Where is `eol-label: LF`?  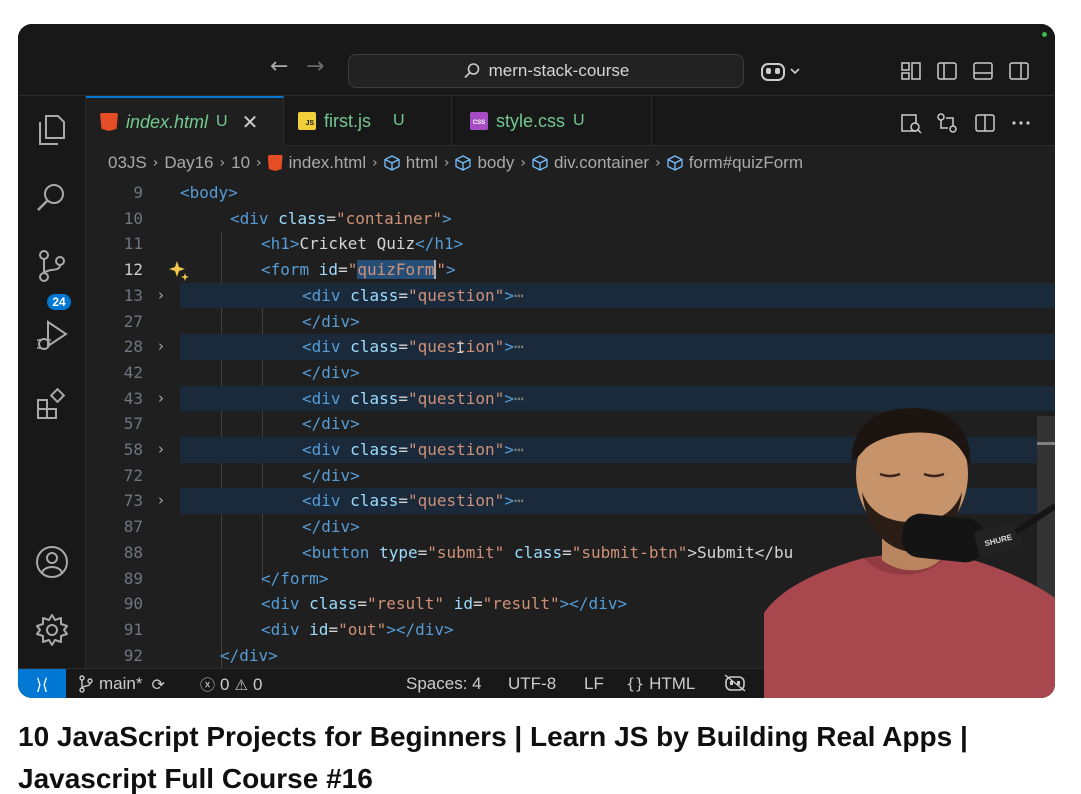 eol-label: LF is located at coordinates (594, 683).